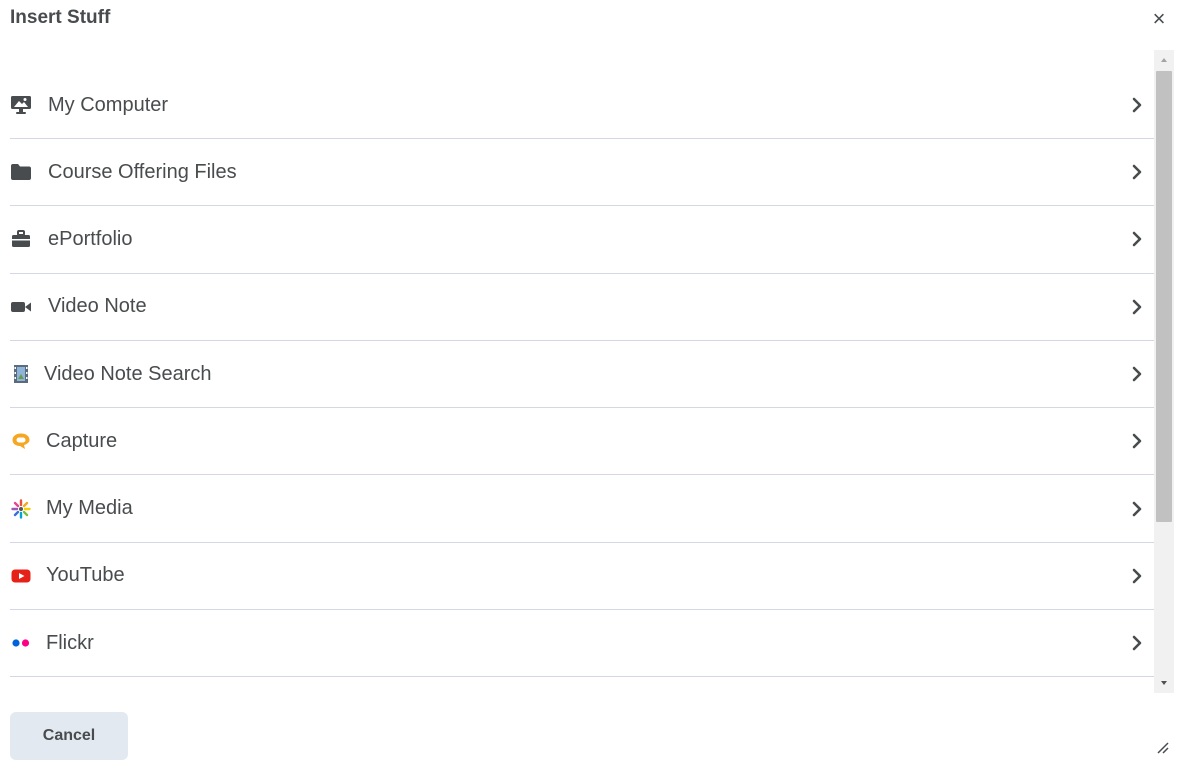  What do you see at coordinates (582, 509) in the screenshot?
I see `list-item-my-media: My Media` at bounding box center [582, 509].